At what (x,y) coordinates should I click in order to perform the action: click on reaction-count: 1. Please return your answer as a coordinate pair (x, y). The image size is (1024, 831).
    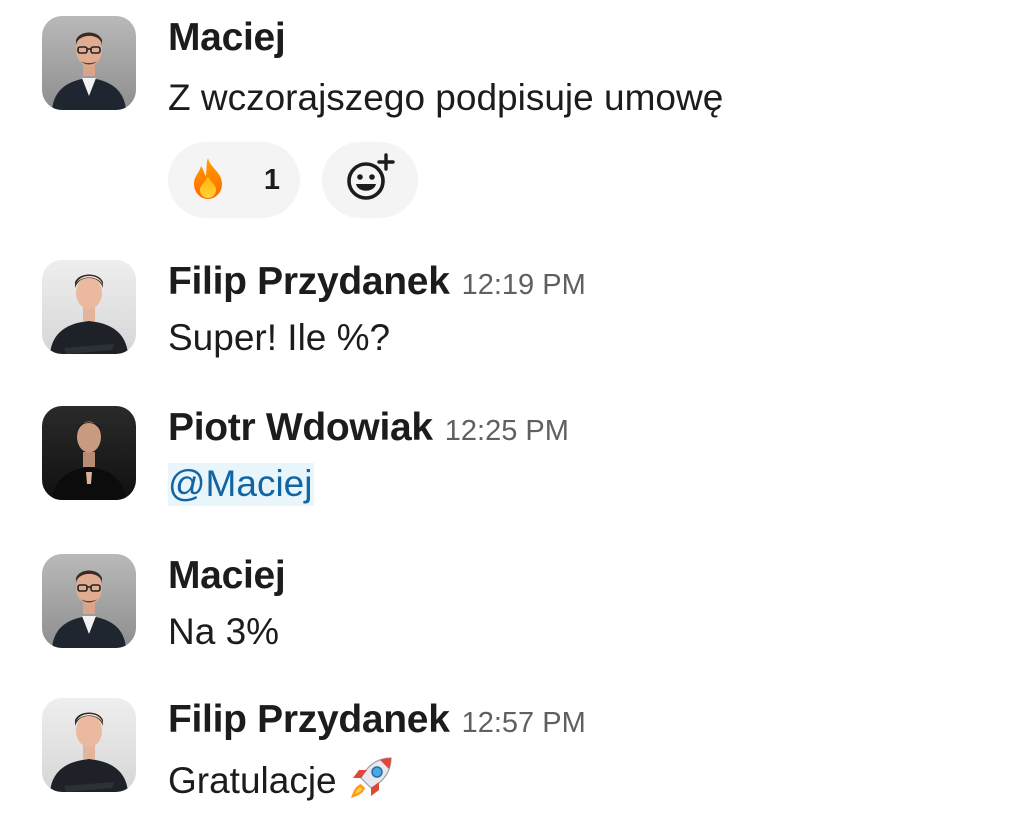
    Looking at the image, I should click on (271, 179).